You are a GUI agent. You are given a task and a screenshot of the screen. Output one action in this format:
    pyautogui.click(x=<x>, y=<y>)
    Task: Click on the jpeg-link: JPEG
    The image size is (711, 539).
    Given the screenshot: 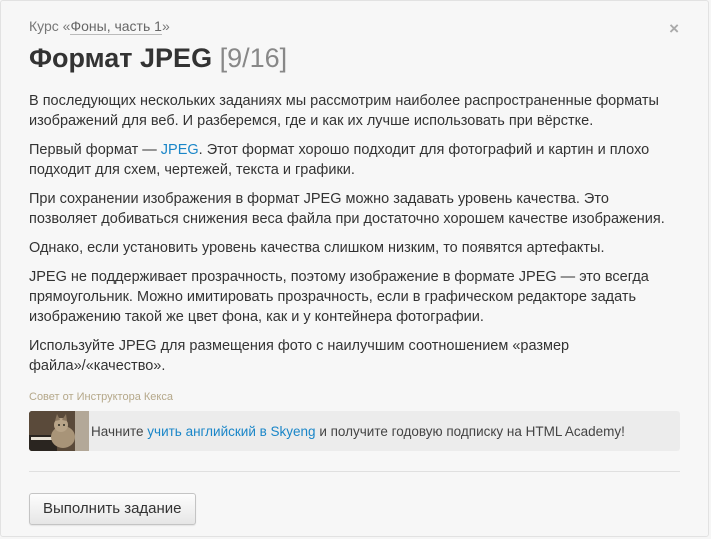 What is the action you would take?
    pyautogui.click(x=180, y=150)
    